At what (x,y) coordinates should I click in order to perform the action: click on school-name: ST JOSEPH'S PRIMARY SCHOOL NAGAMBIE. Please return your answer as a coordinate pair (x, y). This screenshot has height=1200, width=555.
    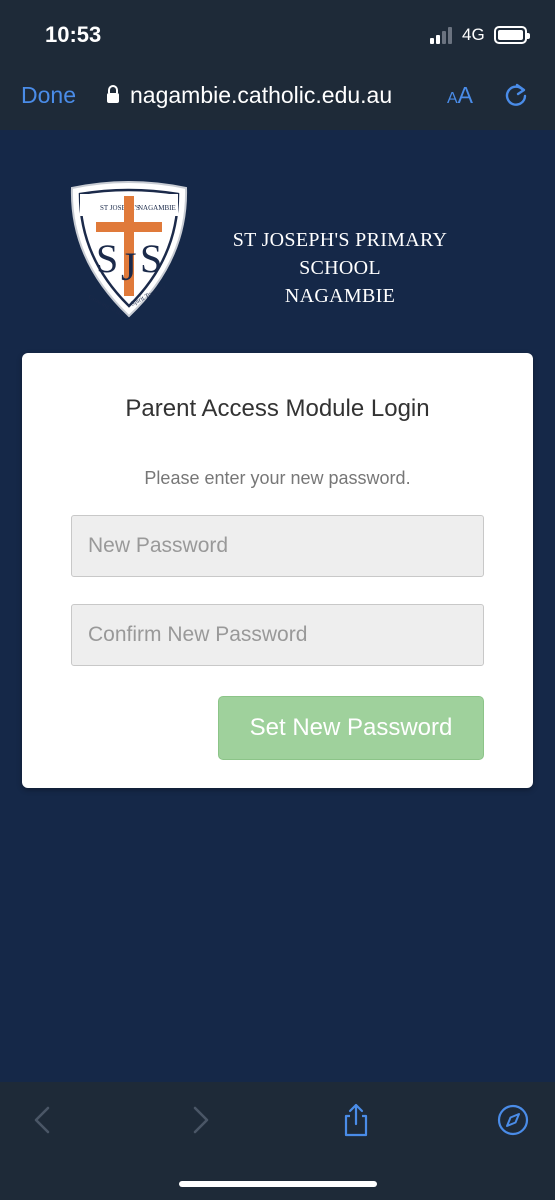
    Looking at the image, I should click on (340, 268).